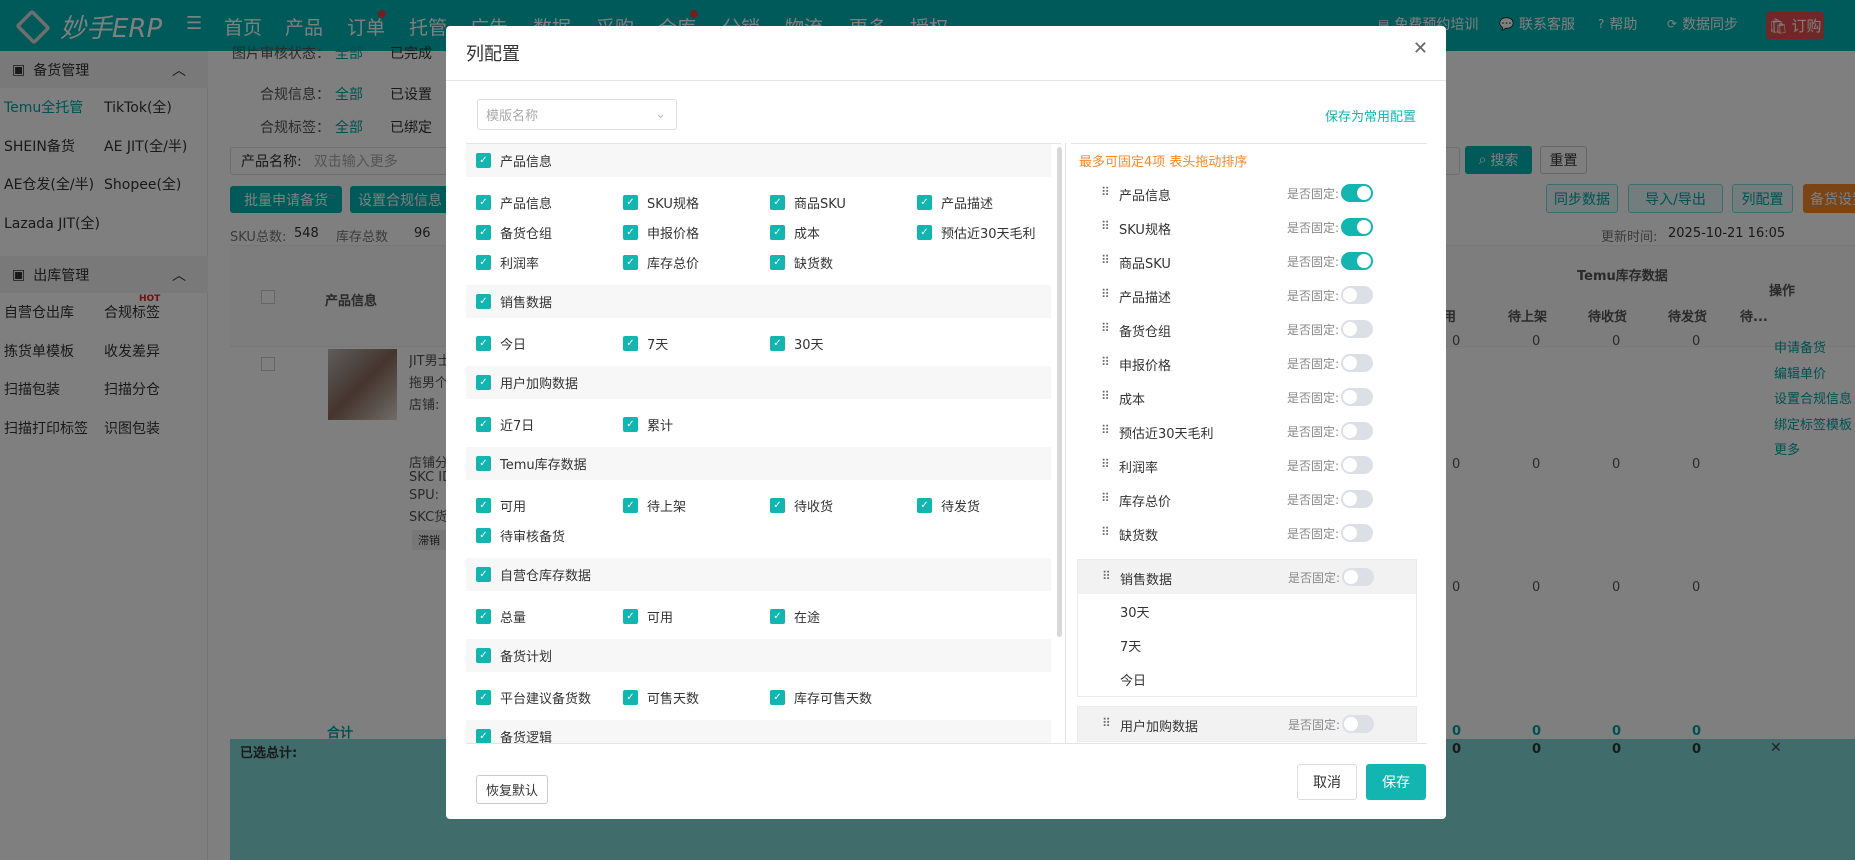 The image size is (1855, 860). Describe the element at coordinates (549, 697) in the screenshot. I see `column-checkbox: ✓ 平台建议备货数` at that location.